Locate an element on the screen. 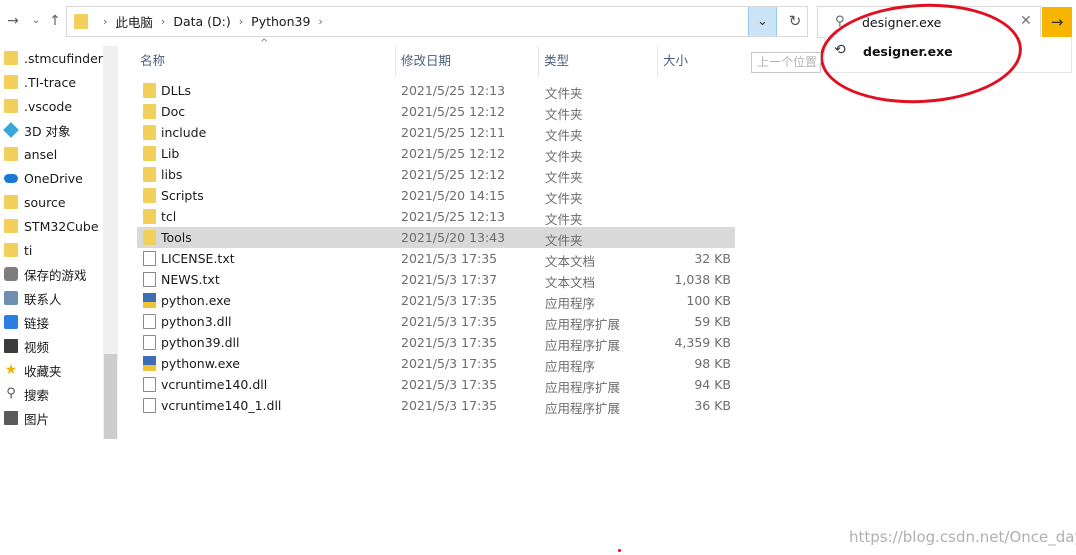 Image resolution: width=1076 pixels, height=555 pixels. sidebar-item-saved-games: 保存的游戏 is located at coordinates (51, 274).